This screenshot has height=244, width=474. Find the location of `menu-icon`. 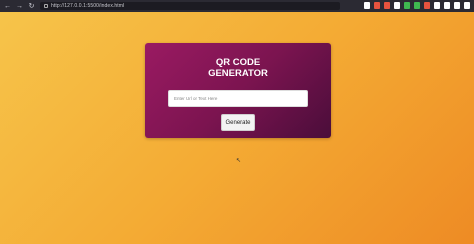

menu-icon is located at coordinates (467, 5).